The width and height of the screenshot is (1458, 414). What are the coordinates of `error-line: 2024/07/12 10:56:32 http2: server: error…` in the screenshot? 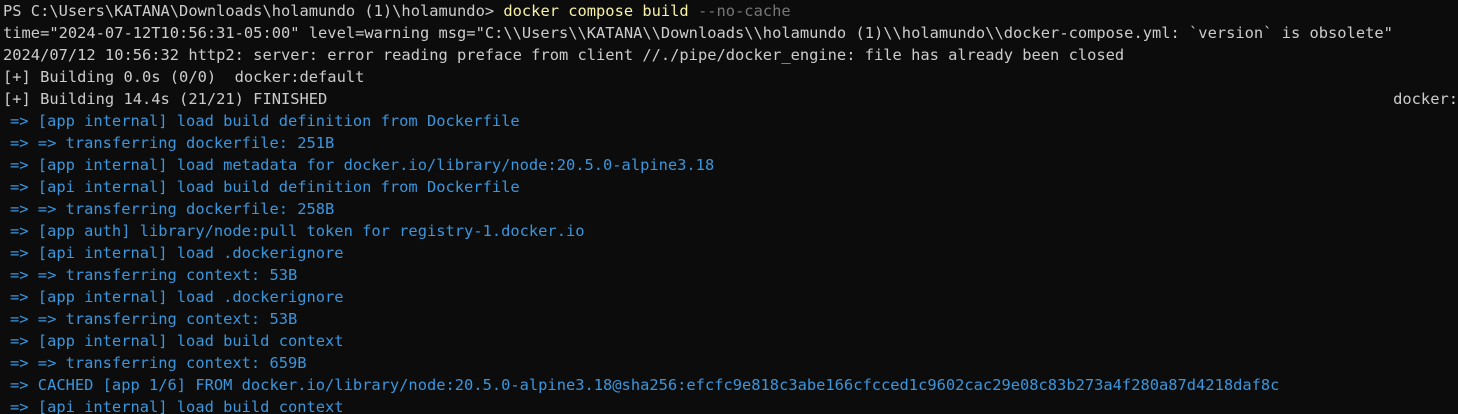 It's located at (564, 55).